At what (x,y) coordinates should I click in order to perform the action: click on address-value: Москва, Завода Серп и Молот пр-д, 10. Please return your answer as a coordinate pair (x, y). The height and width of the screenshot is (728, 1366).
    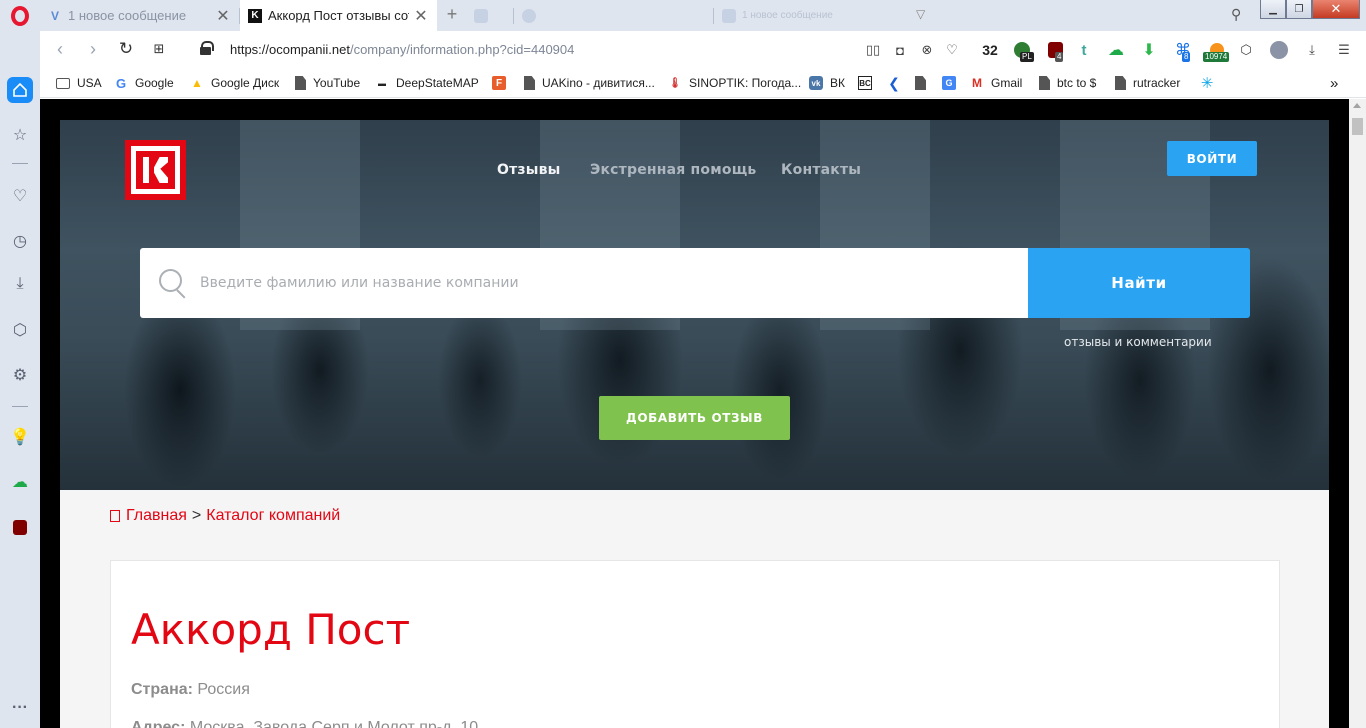
    Looking at the image, I should click on (334, 723).